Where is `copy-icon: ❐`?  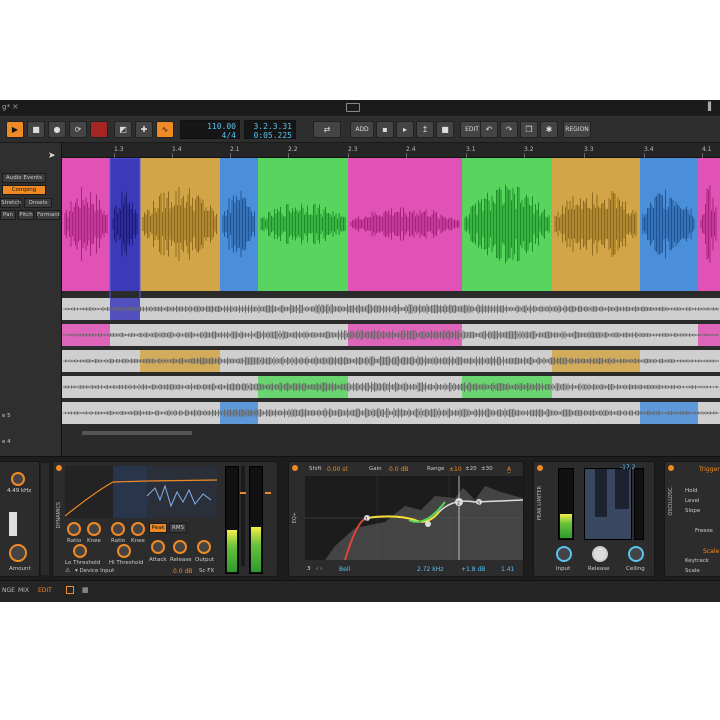 copy-icon: ❐ is located at coordinates (529, 129).